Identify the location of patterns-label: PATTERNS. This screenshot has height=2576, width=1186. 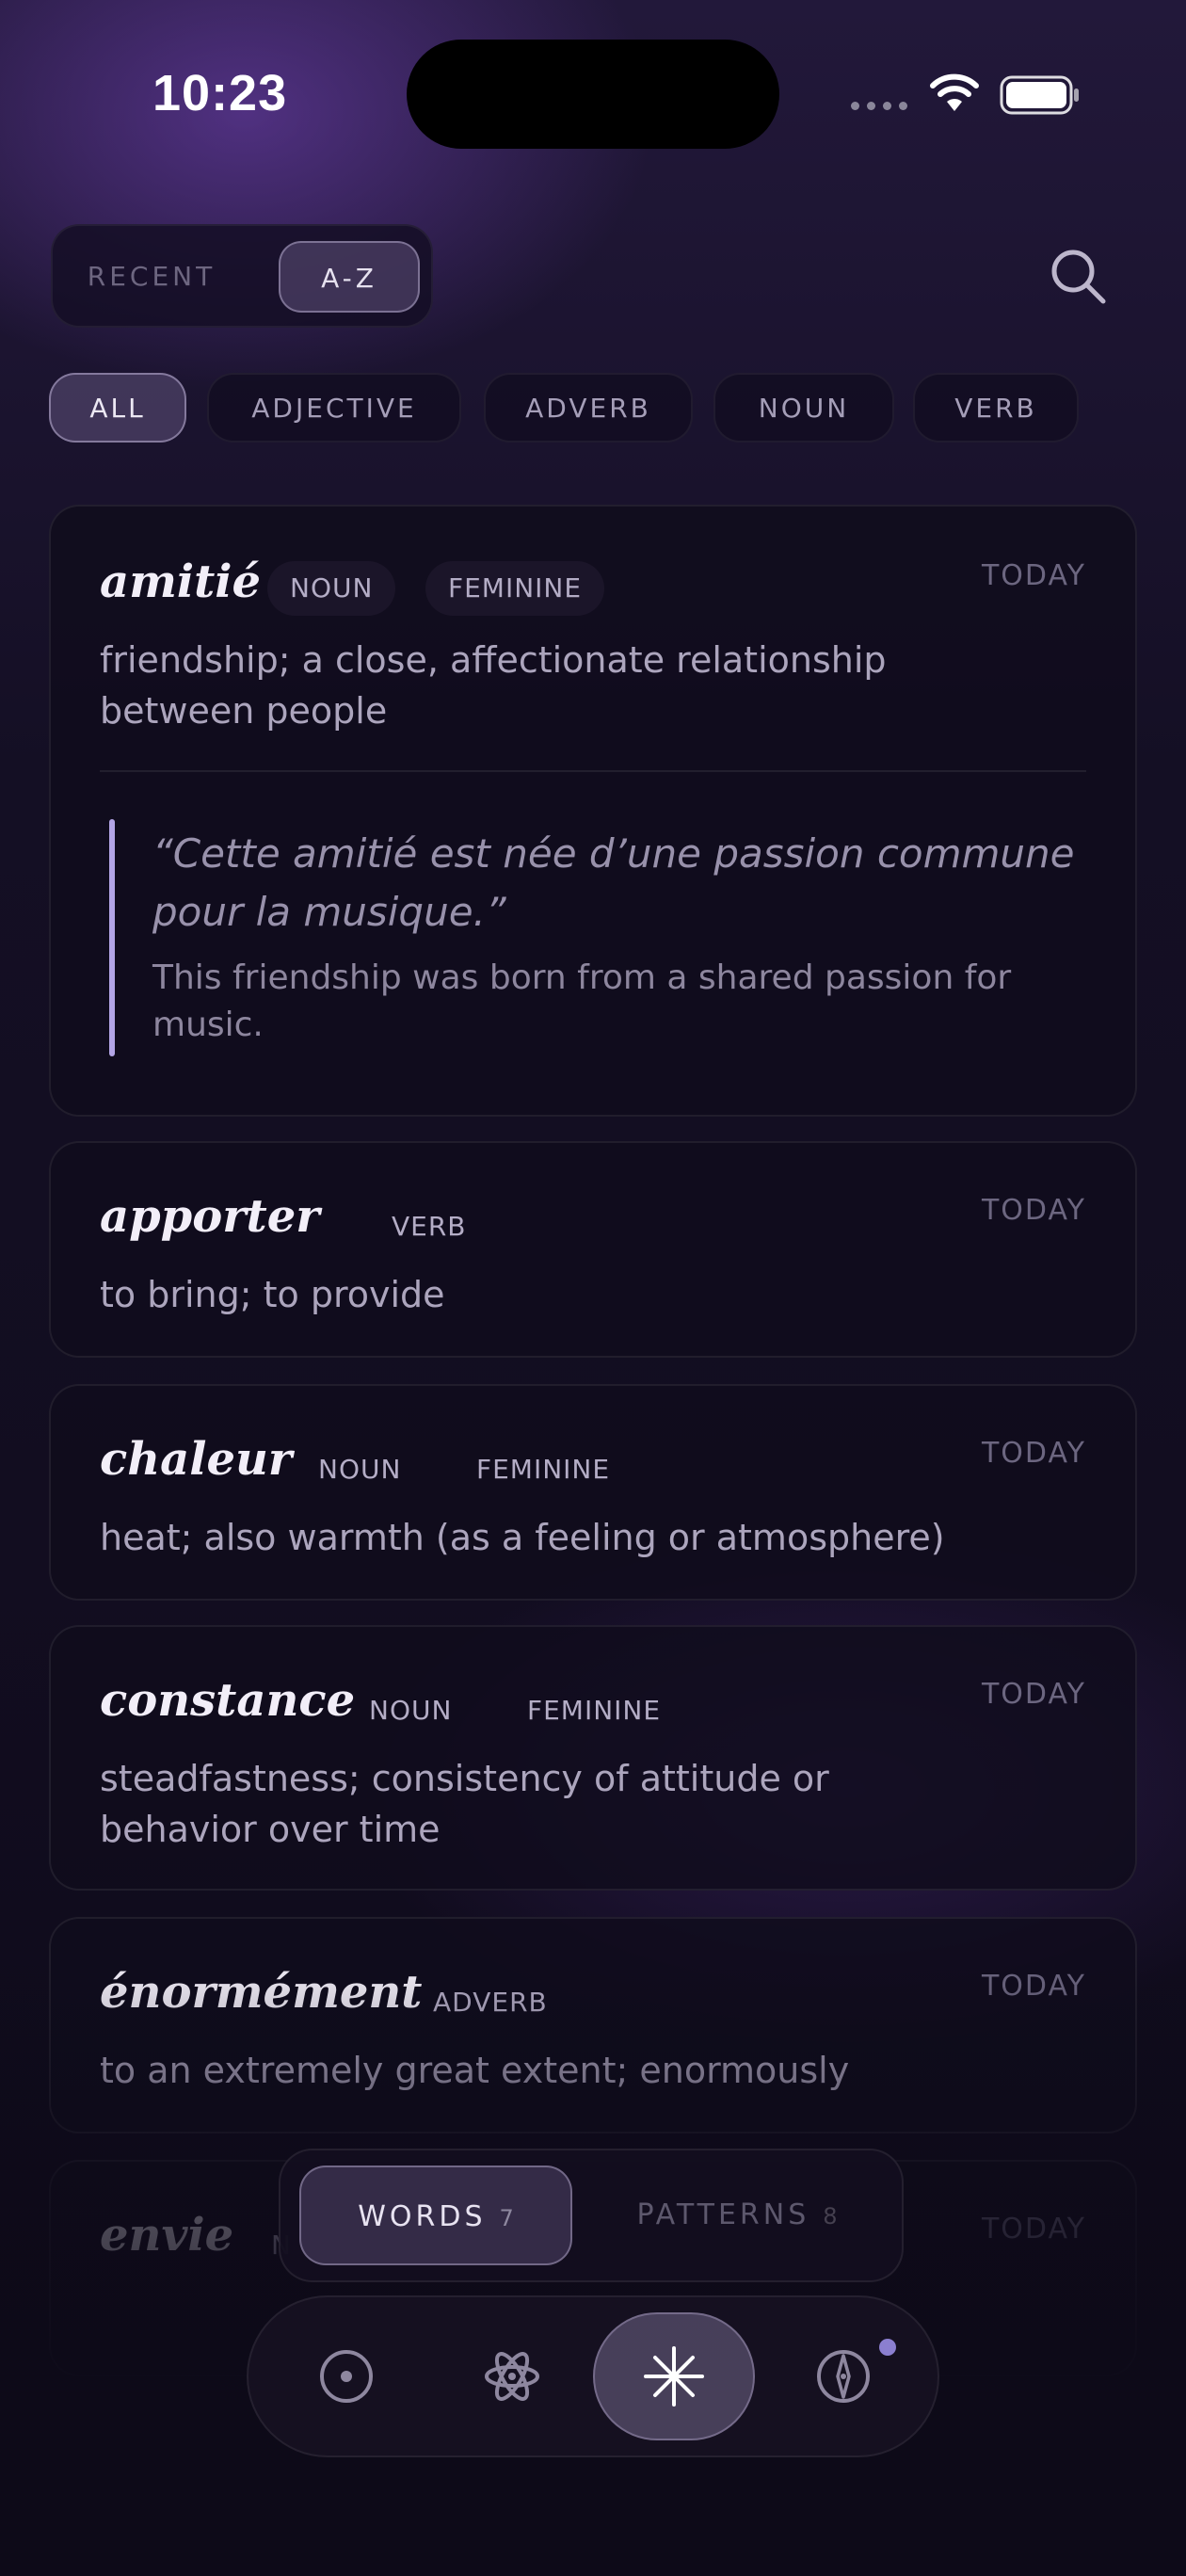
(723, 2214).